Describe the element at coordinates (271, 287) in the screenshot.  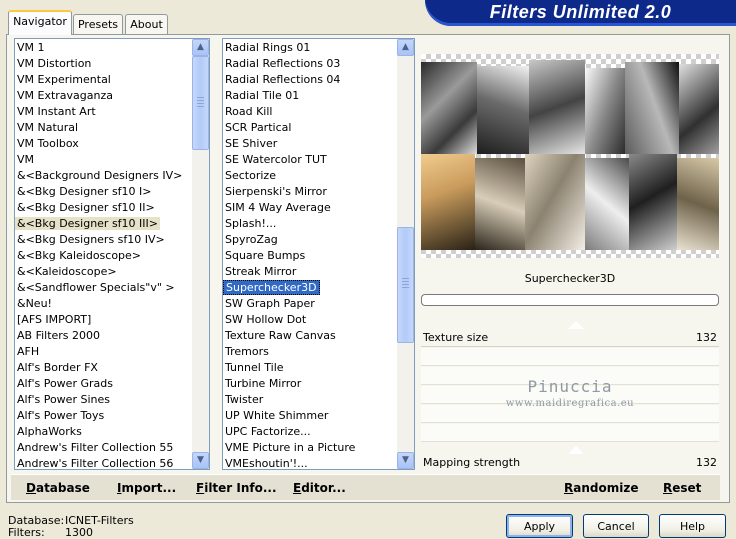
I see `filter-item-label: Superchecker3D` at that location.